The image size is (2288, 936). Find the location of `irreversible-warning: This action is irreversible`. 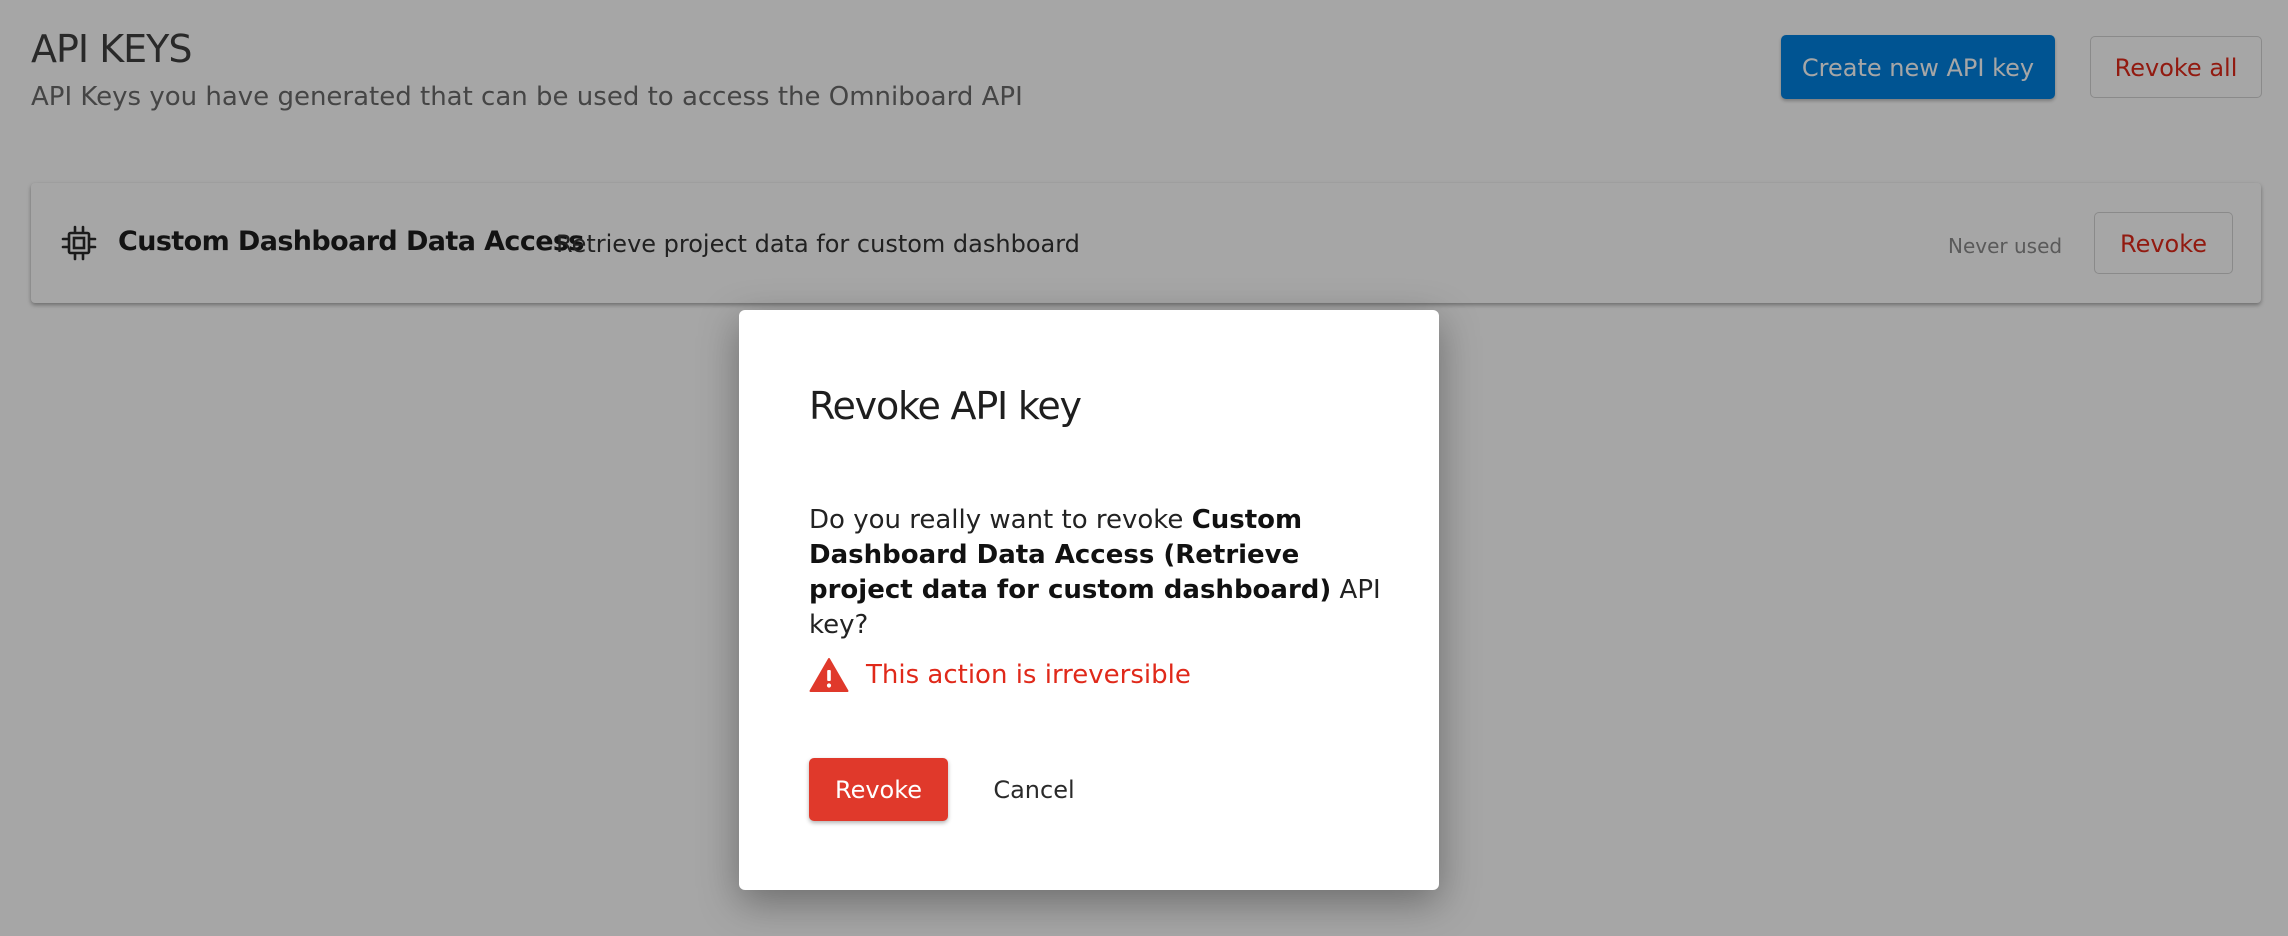

irreversible-warning: This action is irreversible is located at coordinates (1000, 675).